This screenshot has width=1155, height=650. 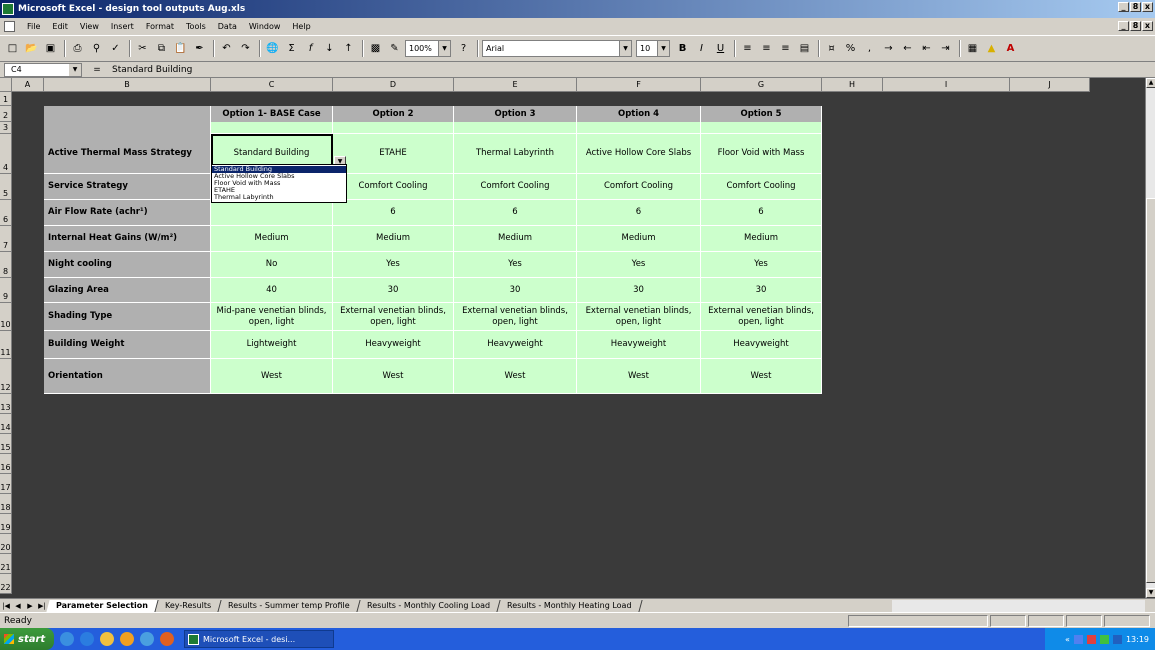 What do you see at coordinates (28, 85) in the screenshot?
I see `column-header-a: A` at bounding box center [28, 85].